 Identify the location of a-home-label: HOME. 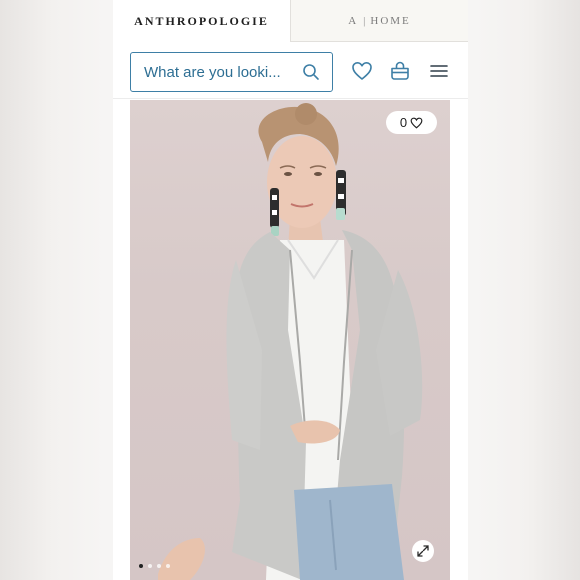
(390, 20).